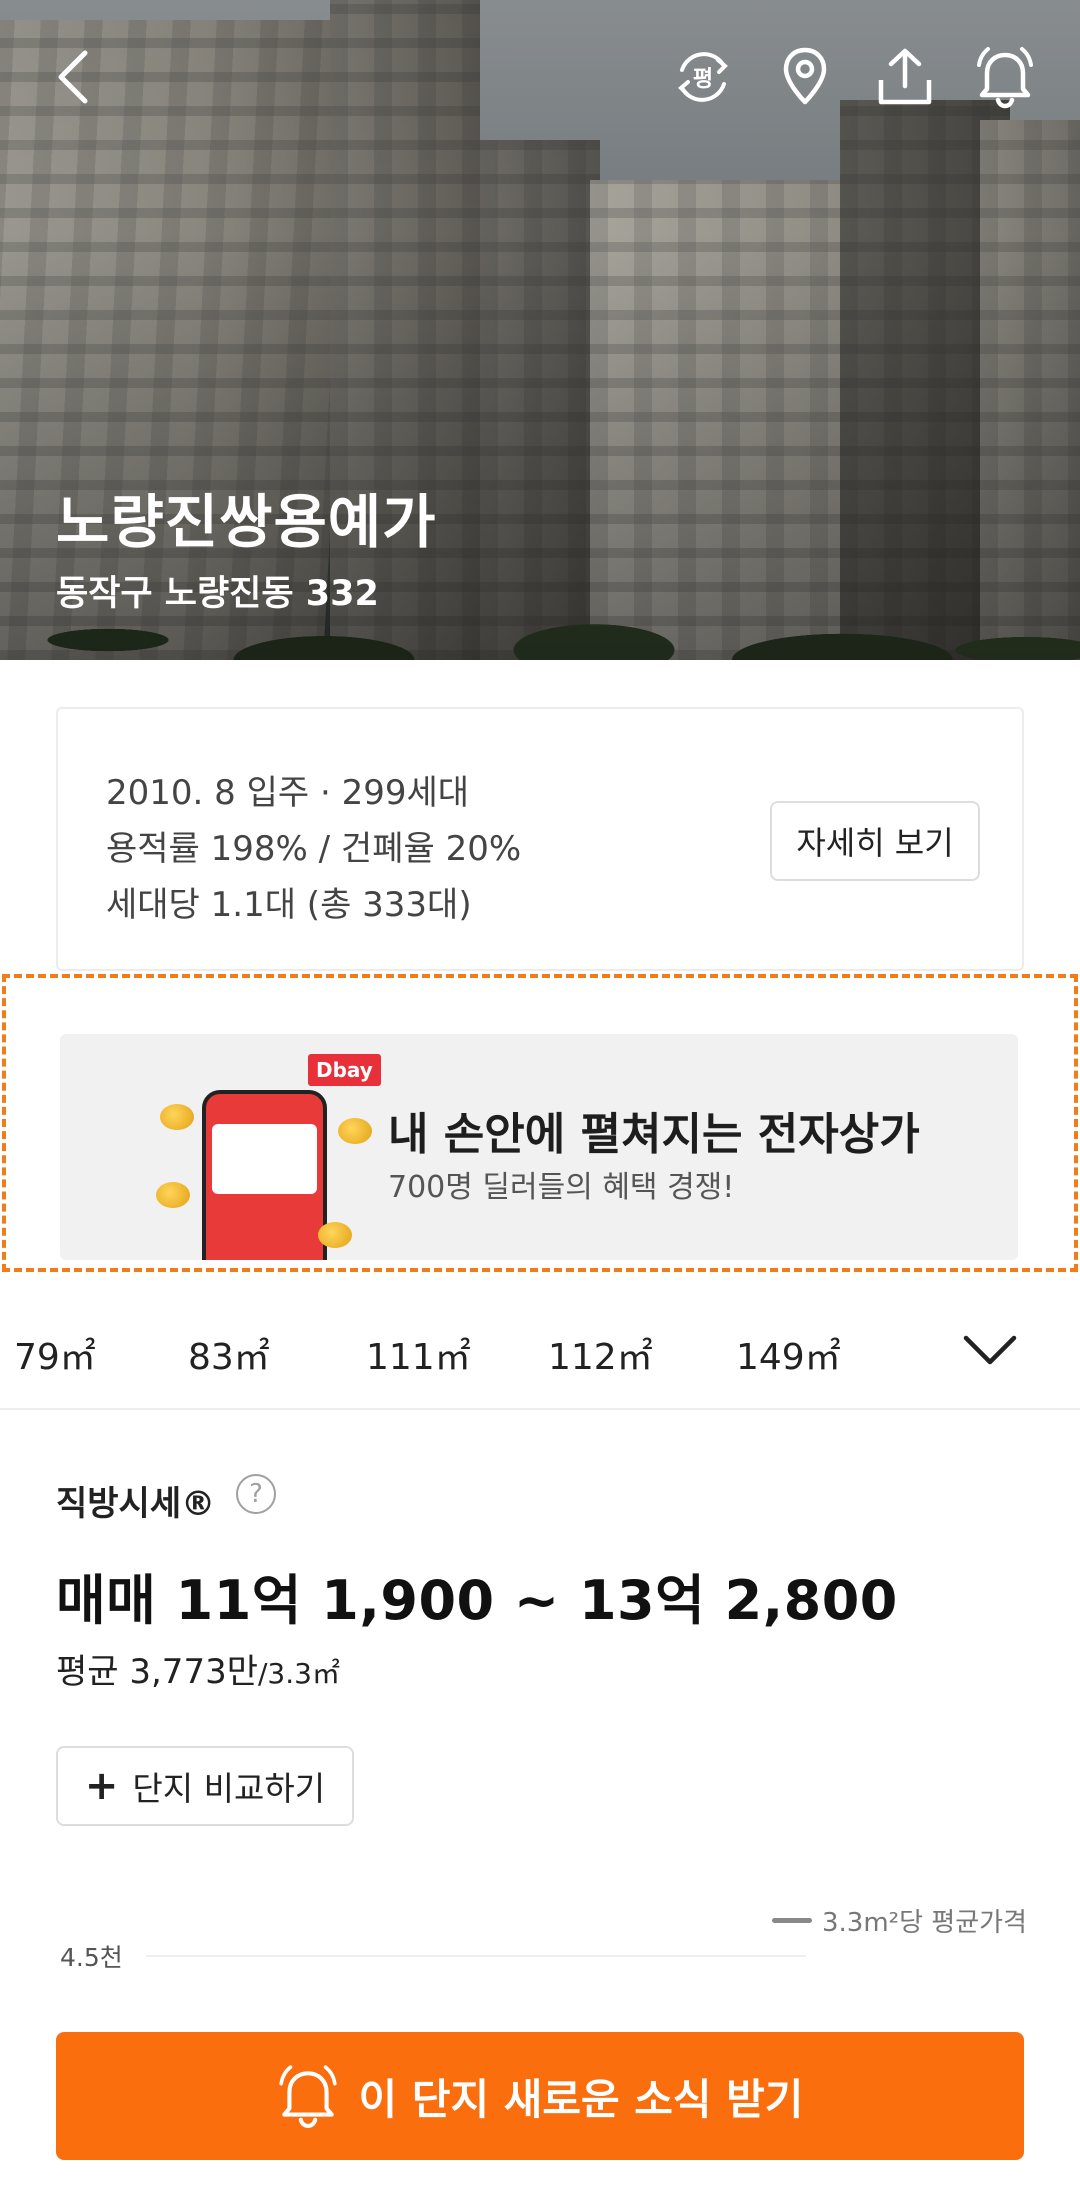 Image resolution: width=1080 pixels, height=2185 pixels. I want to click on complex-address: 동작구 노량진동 332, so click(217, 594).